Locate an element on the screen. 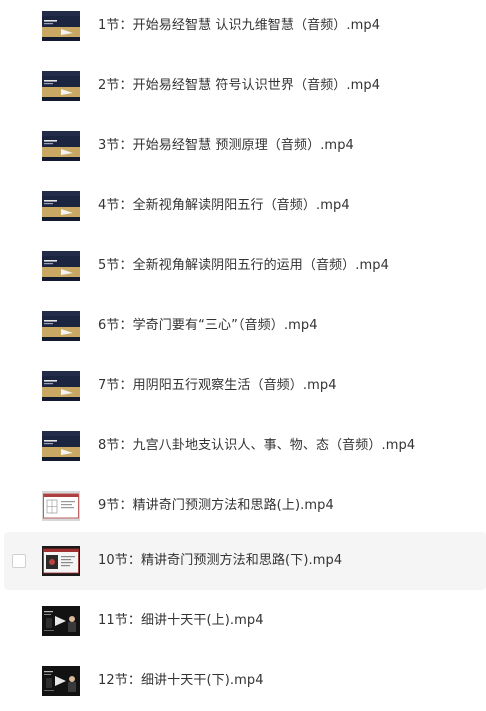 The image size is (486, 711). file-row: 11节：细讲十天干(上).mp4 is located at coordinates (245, 621).